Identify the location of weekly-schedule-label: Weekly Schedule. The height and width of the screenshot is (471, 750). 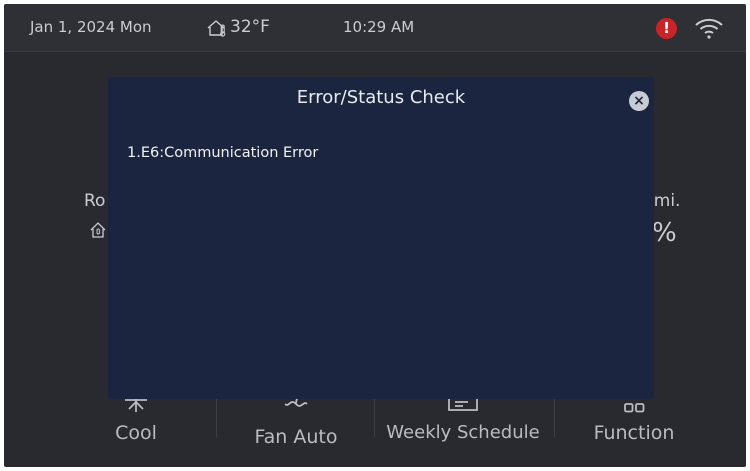
(463, 432).